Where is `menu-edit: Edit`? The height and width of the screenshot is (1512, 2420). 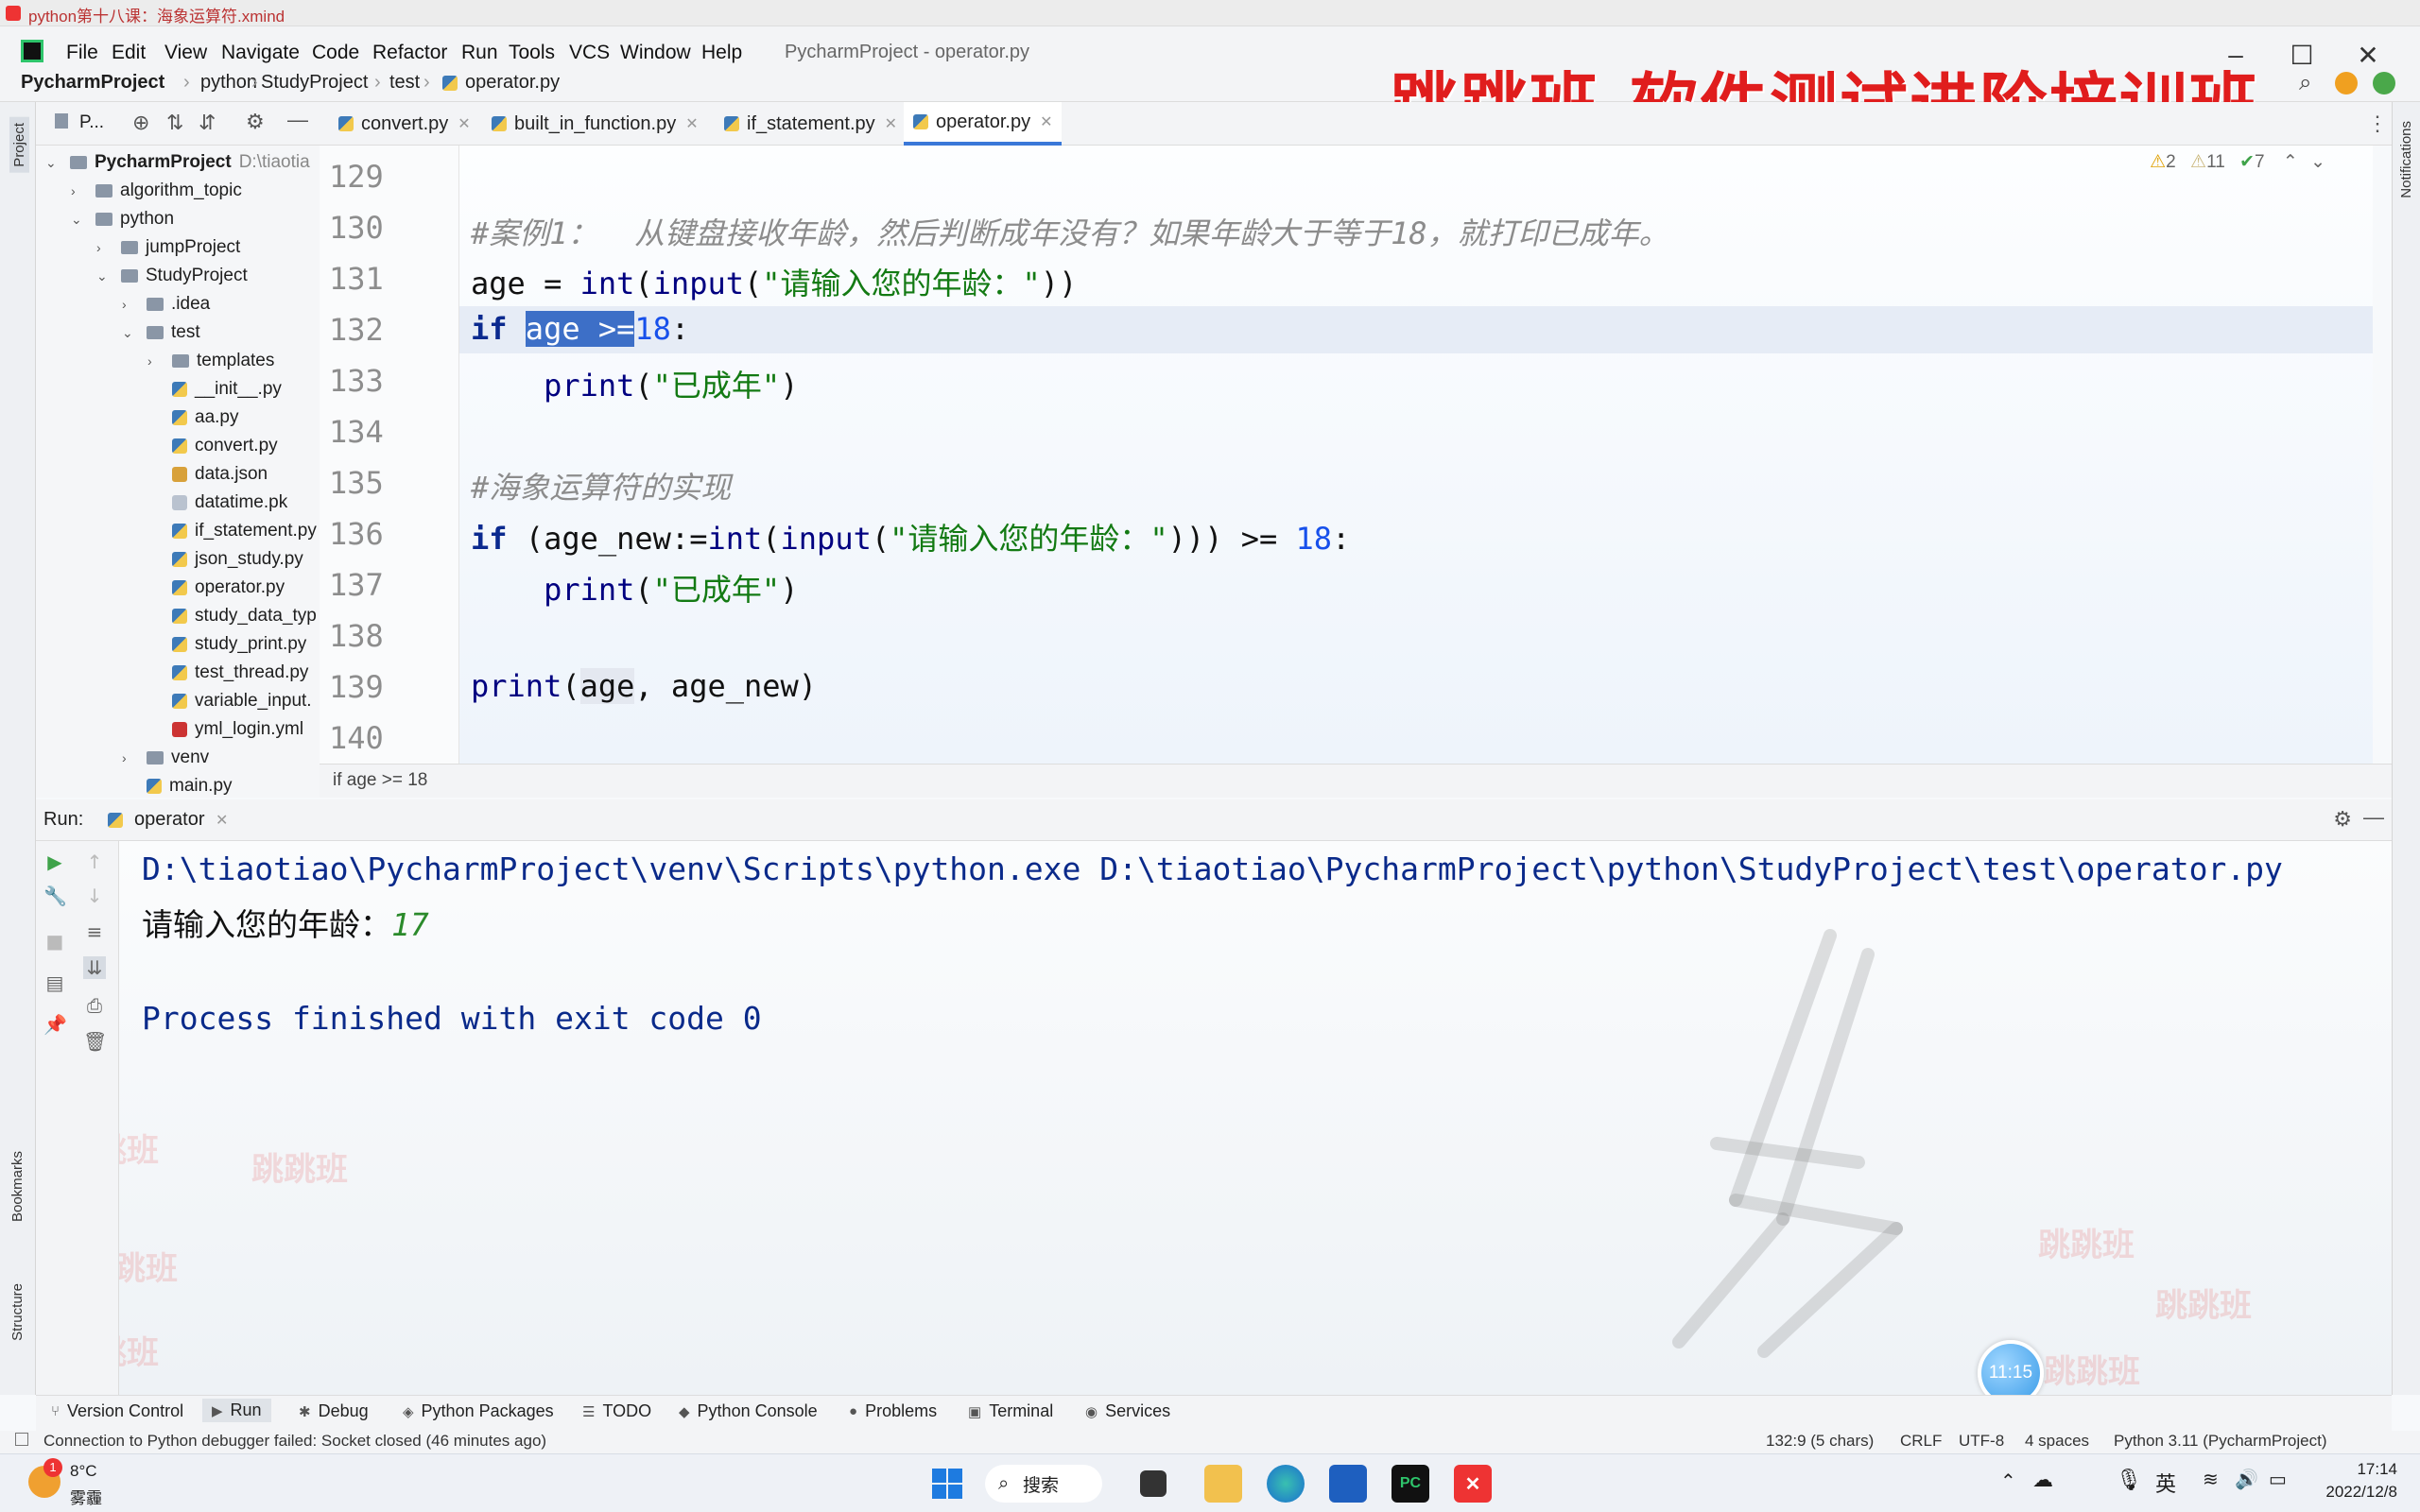 menu-edit: Edit is located at coordinates (129, 53).